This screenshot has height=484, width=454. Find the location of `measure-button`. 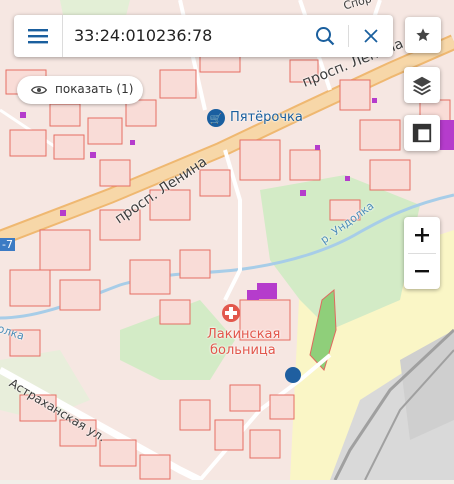

measure-button is located at coordinates (422, 133).